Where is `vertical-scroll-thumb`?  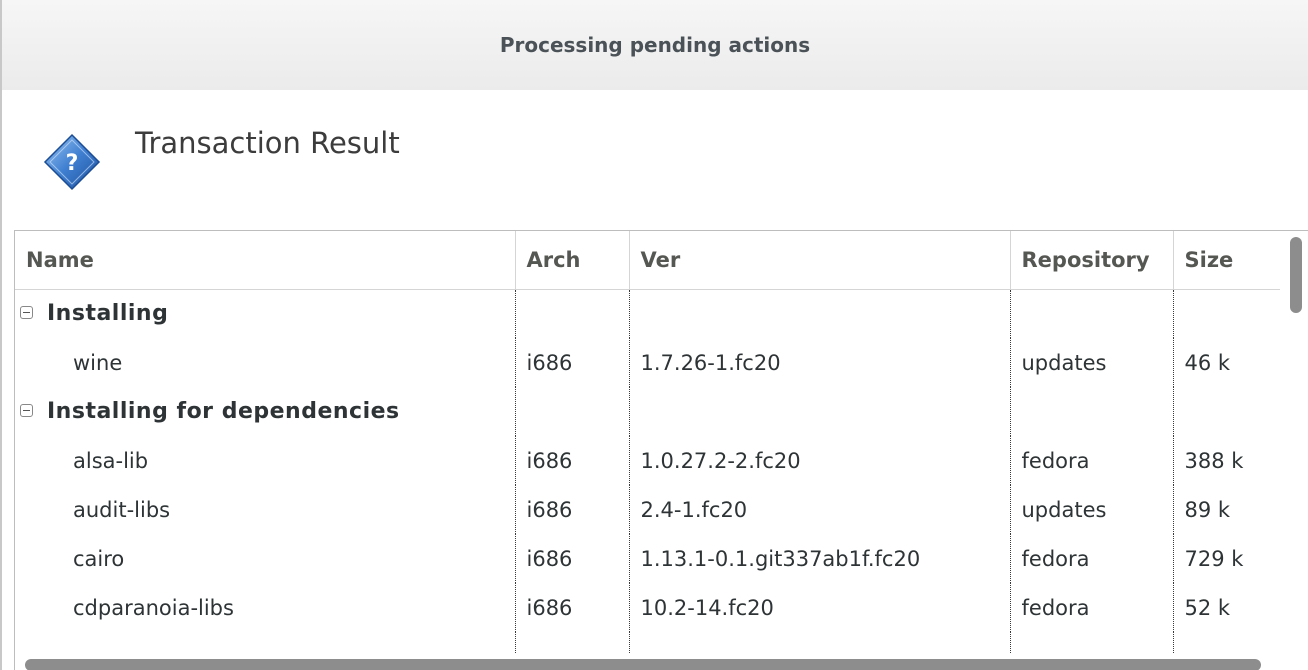 vertical-scroll-thumb is located at coordinates (1296, 275).